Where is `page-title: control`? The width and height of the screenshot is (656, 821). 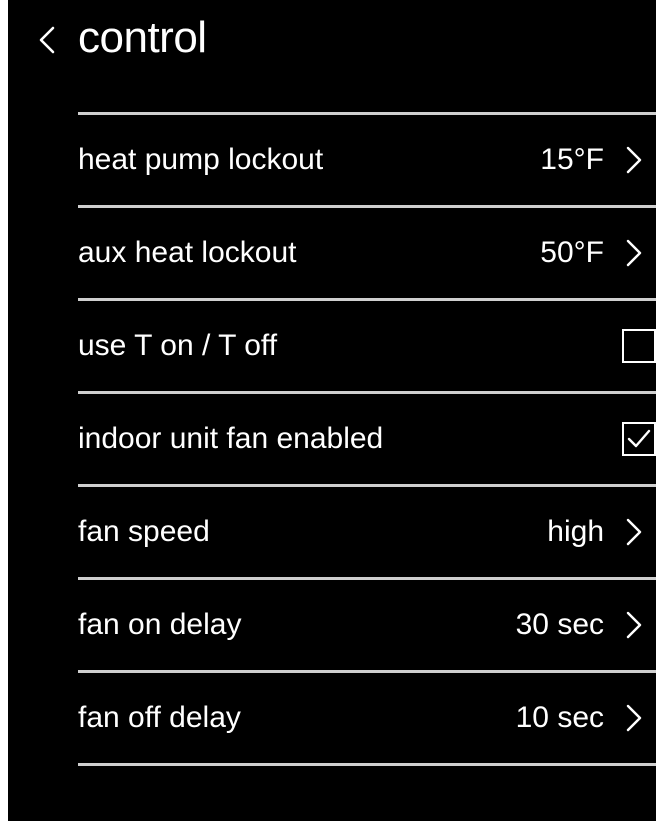
page-title: control is located at coordinates (142, 37).